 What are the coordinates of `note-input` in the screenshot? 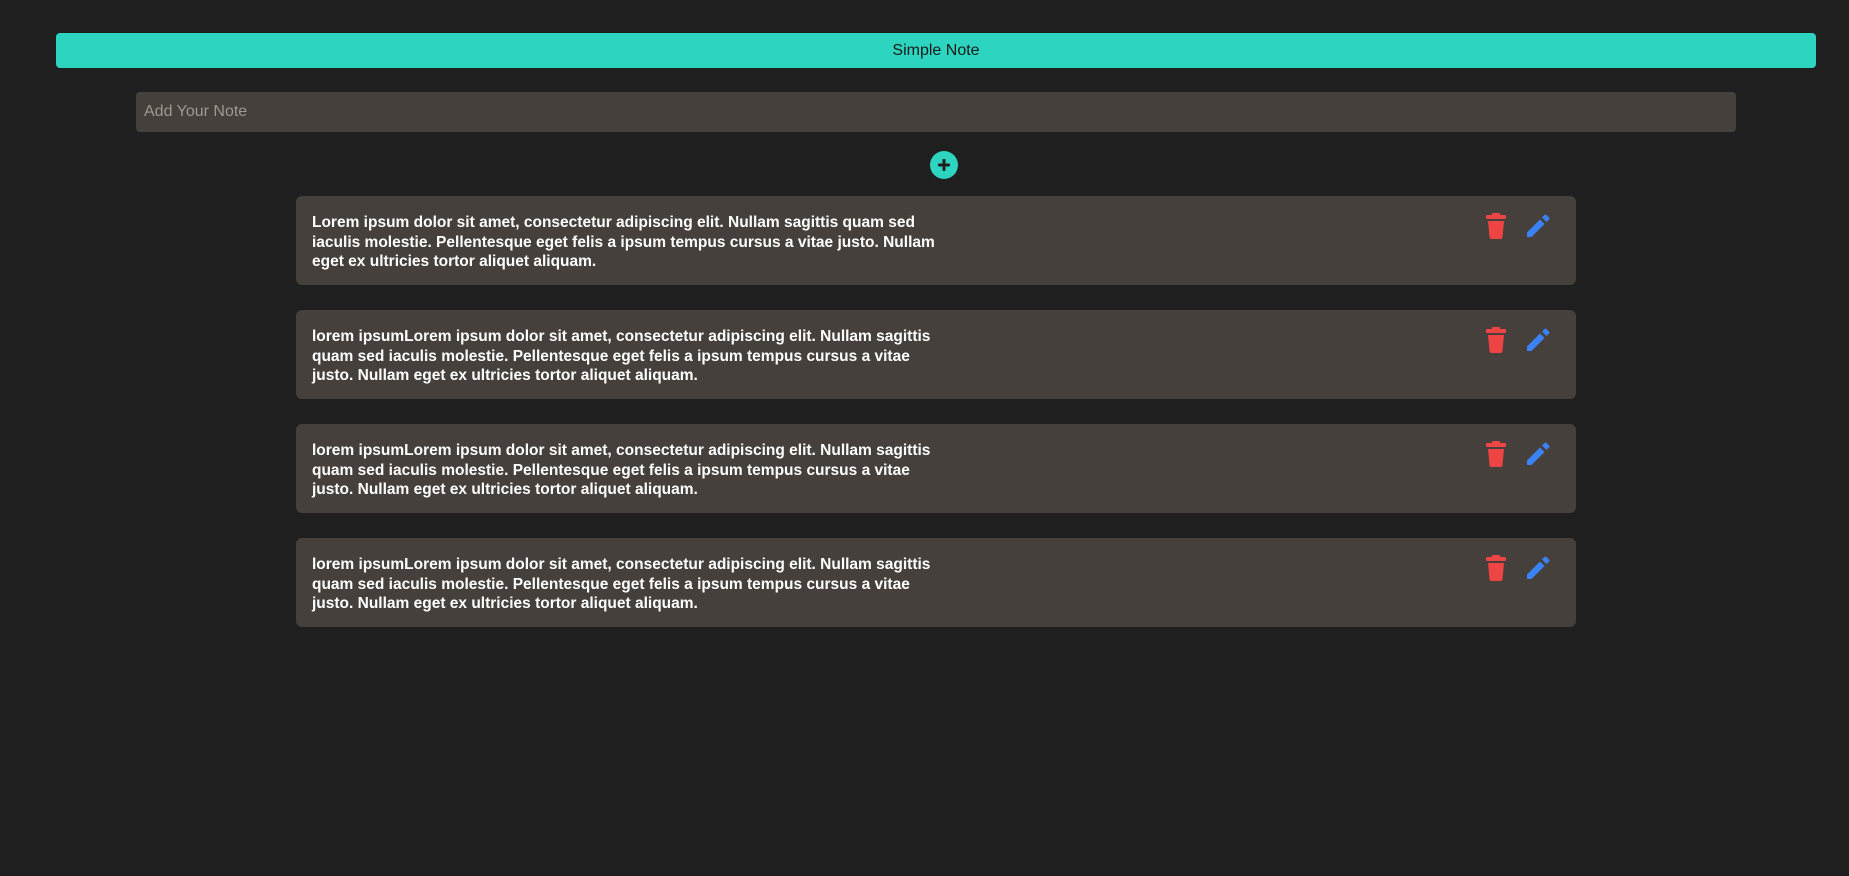 It's located at (936, 112).